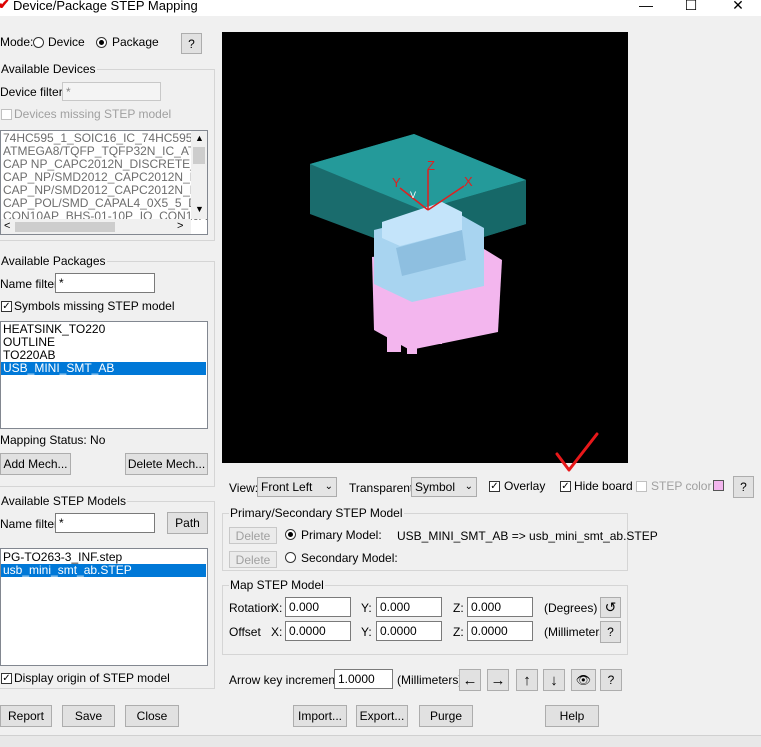 This screenshot has height=747, width=761. Describe the element at coordinates (380, 741) in the screenshot. I see `status-bar` at that location.